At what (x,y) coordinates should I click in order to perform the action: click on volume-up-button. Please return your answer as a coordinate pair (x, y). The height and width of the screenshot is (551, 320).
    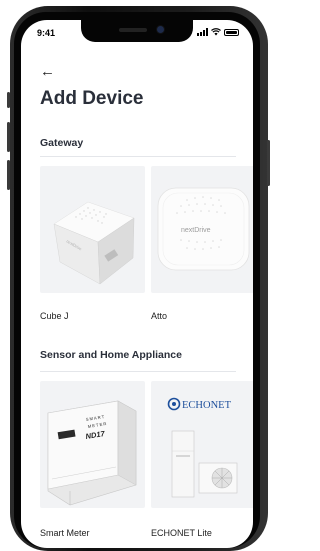
    Looking at the image, I should click on (8, 137).